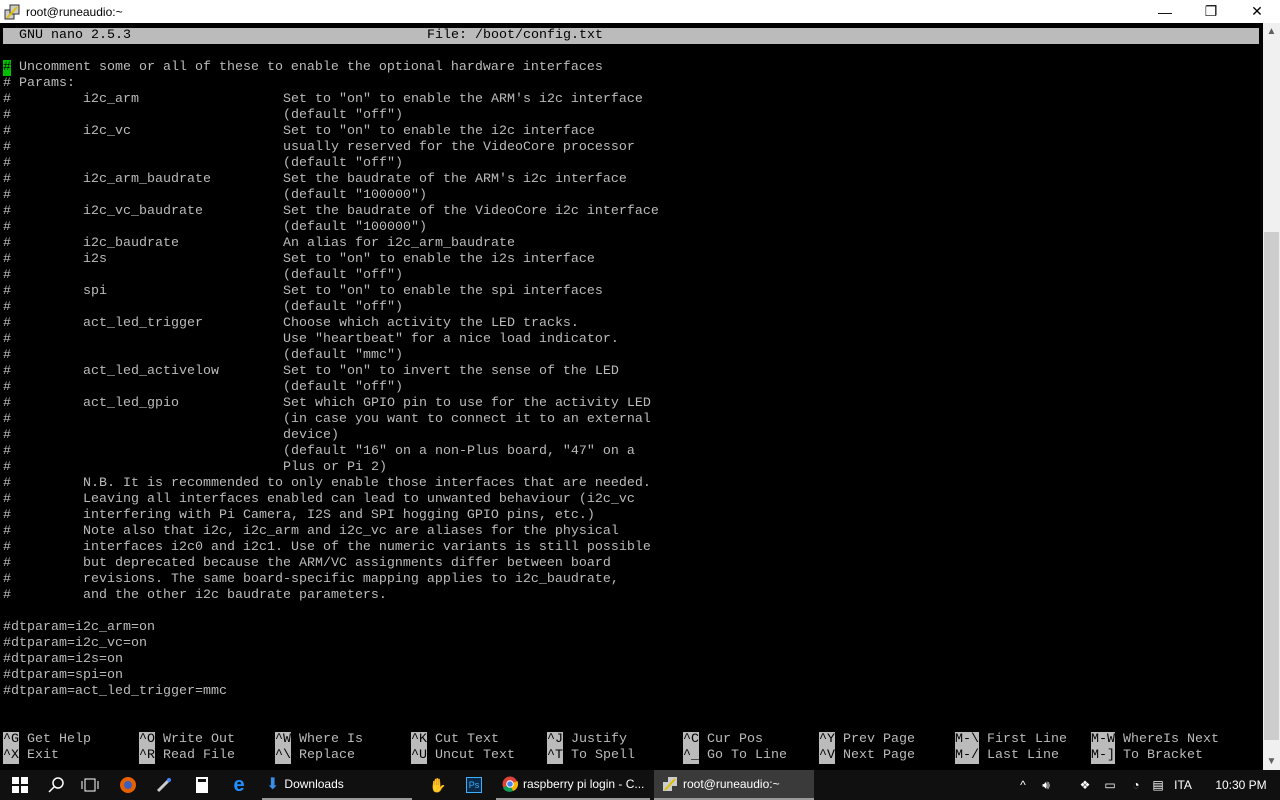 The height and width of the screenshot is (800, 1280). Describe the element at coordinates (283, 756) in the screenshot. I see `shortcut-key: ^\` at that location.